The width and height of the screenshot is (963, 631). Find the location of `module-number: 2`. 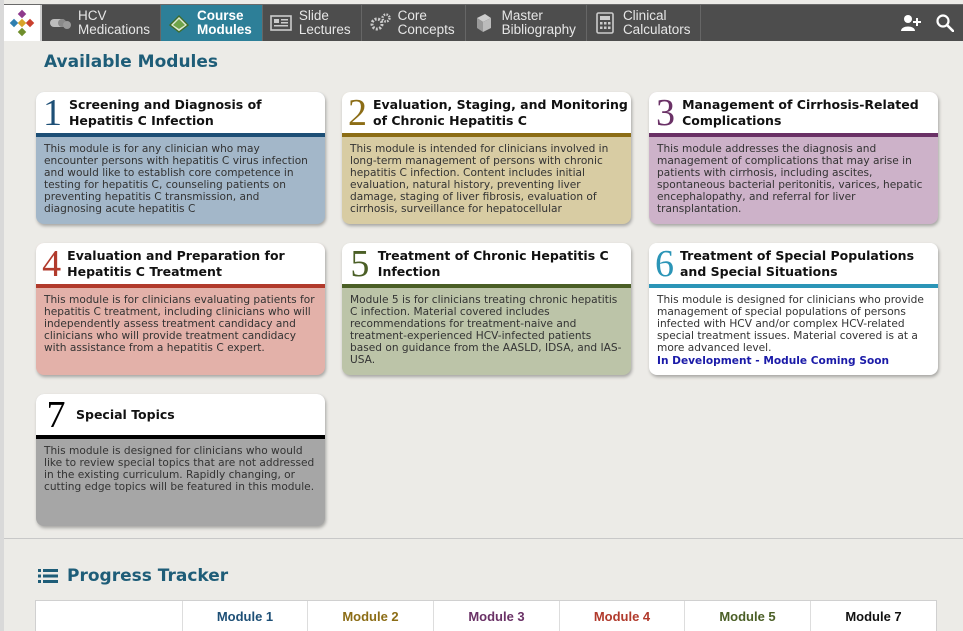

module-number: 2 is located at coordinates (357, 113).